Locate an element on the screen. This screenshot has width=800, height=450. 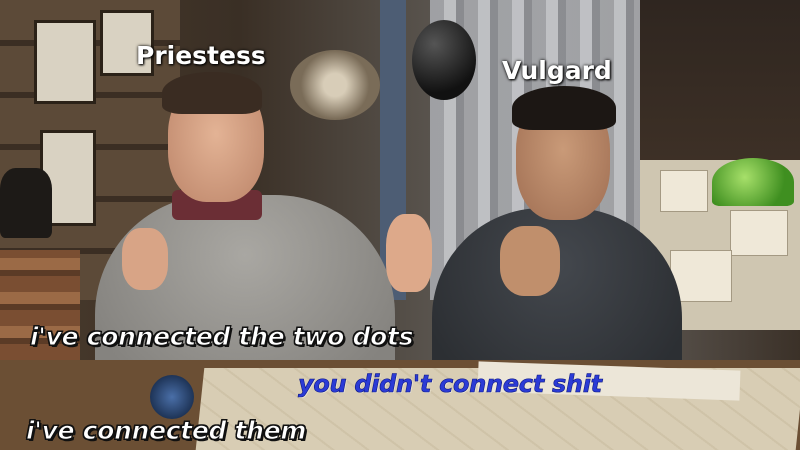
wall-frame is located at coordinates (65, 62).